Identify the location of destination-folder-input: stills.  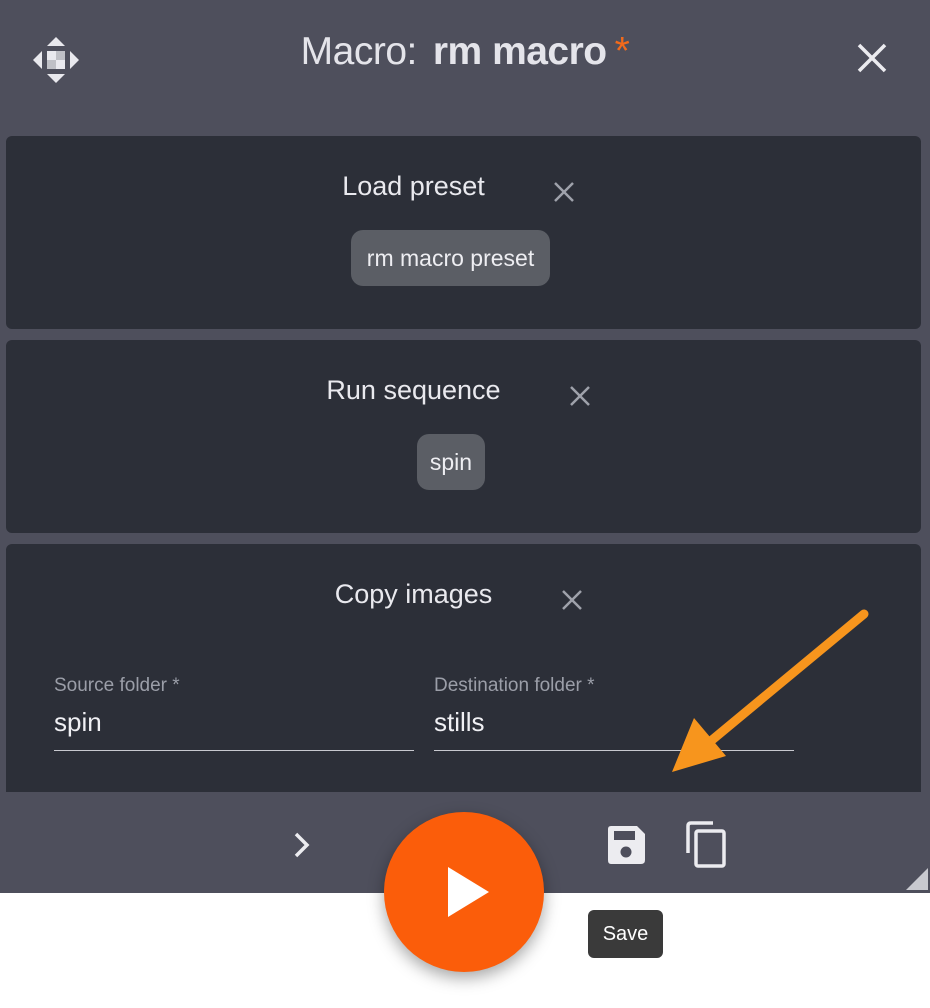
(614, 729).